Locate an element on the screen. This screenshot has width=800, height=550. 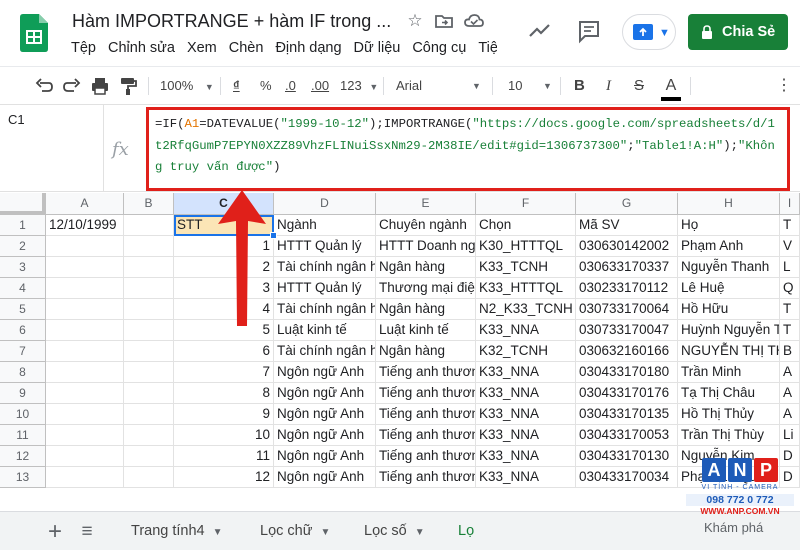
italic-button: I is located at coordinates (608, 86).